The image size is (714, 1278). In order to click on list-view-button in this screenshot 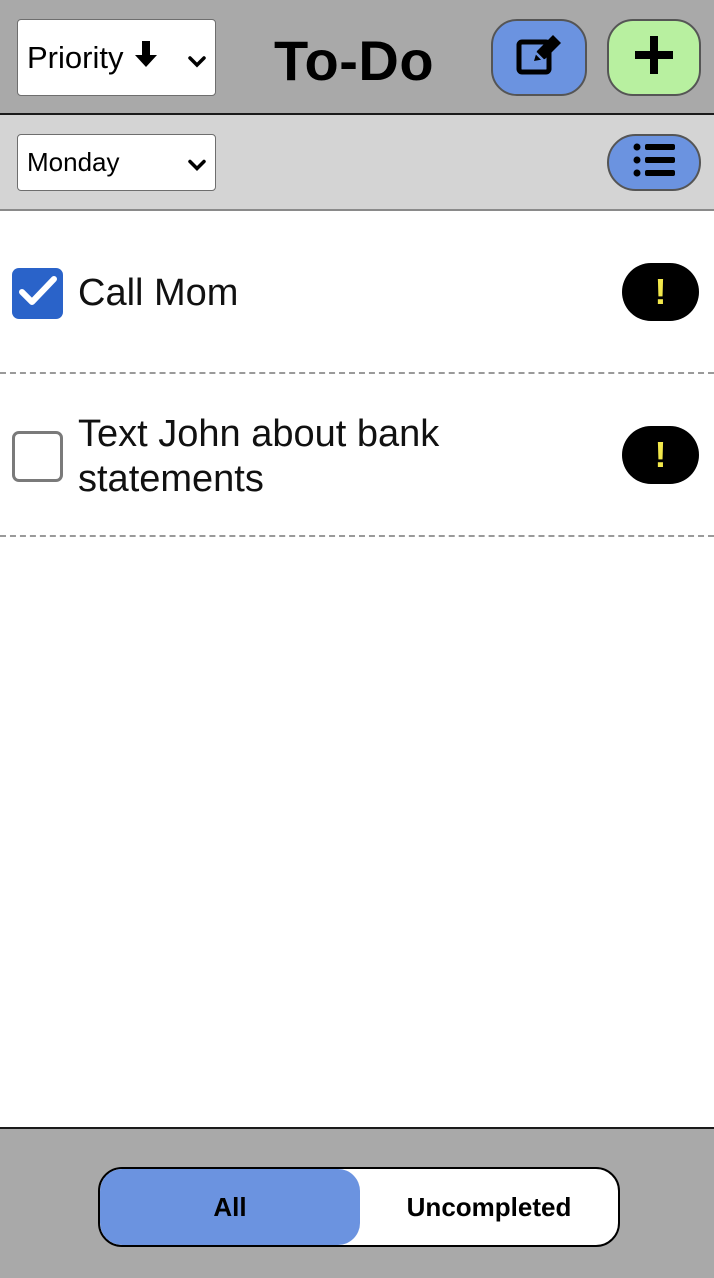, I will do `click(654, 162)`.